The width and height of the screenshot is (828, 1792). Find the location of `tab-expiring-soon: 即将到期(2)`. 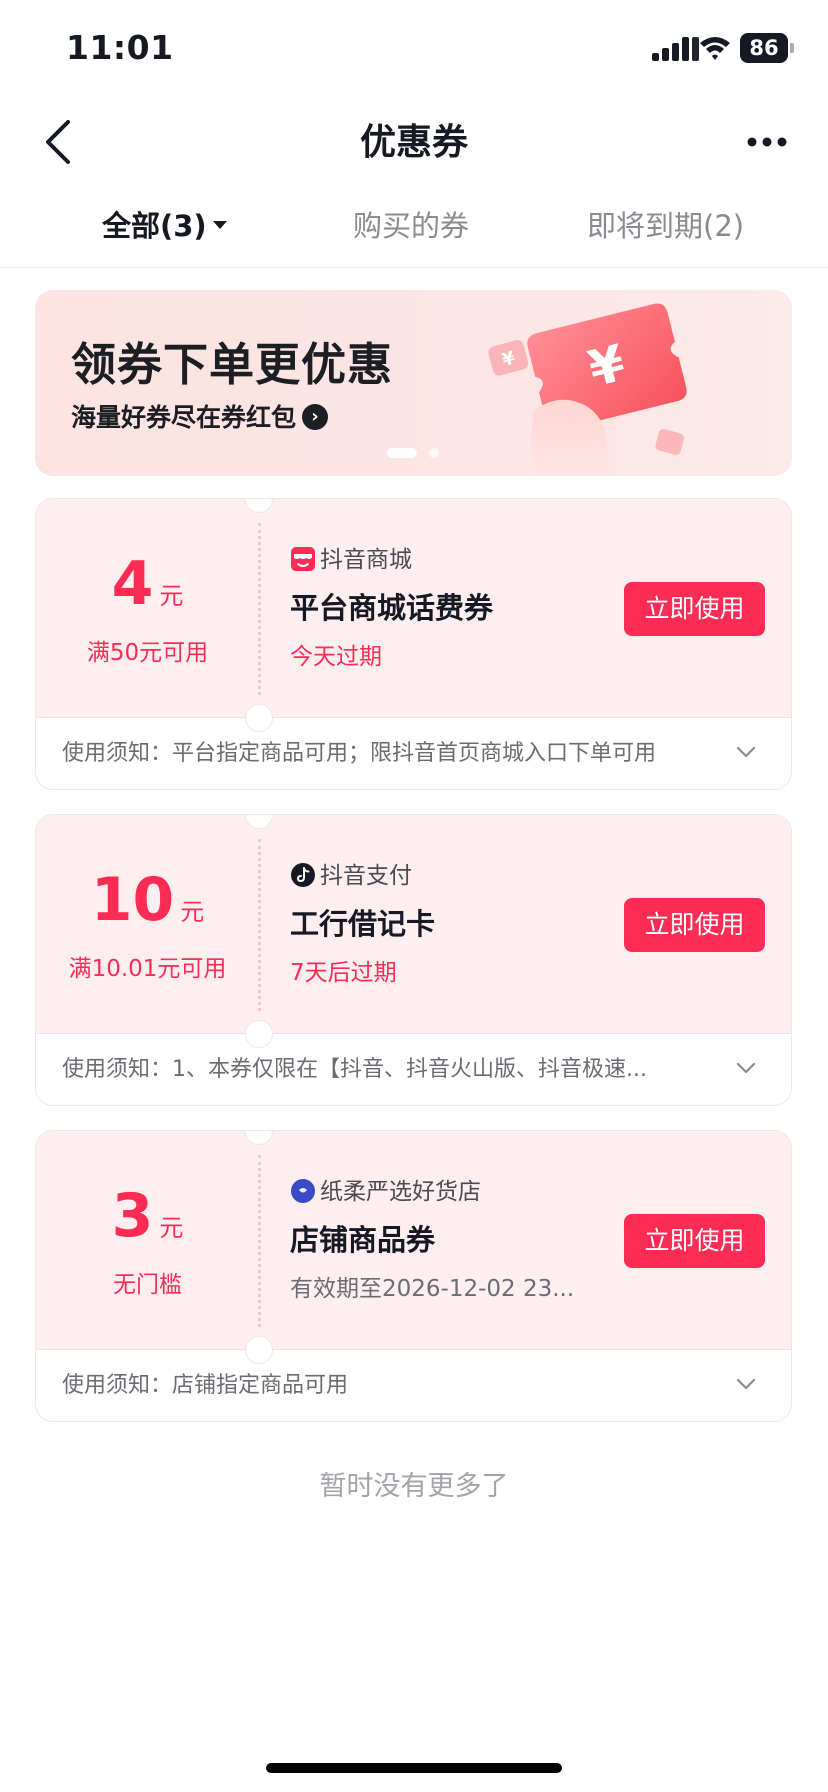

tab-expiring-soon: 即将到期(2) is located at coordinates (665, 226).